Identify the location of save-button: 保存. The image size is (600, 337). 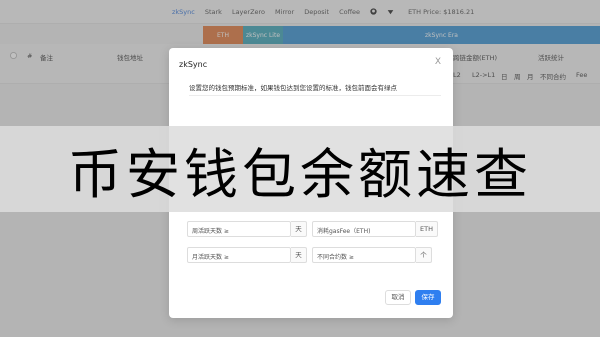
(428, 297).